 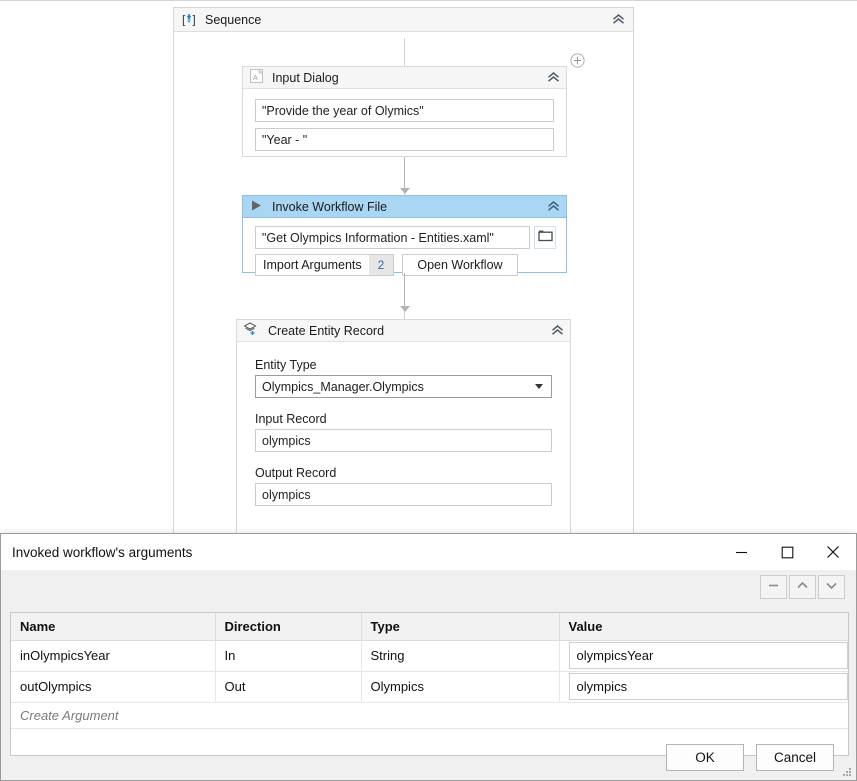 I want to click on svg-text: A, so click(x=255, y=78).